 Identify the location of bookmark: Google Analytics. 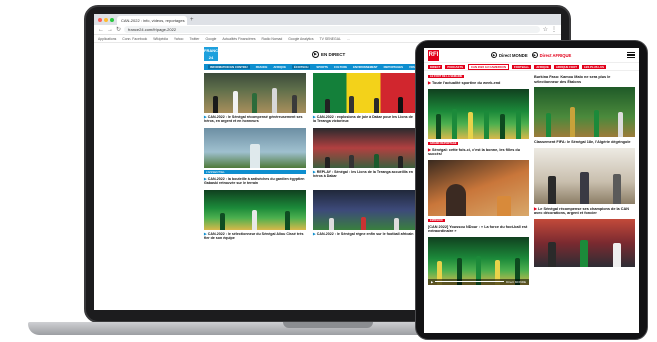
(300, 39).